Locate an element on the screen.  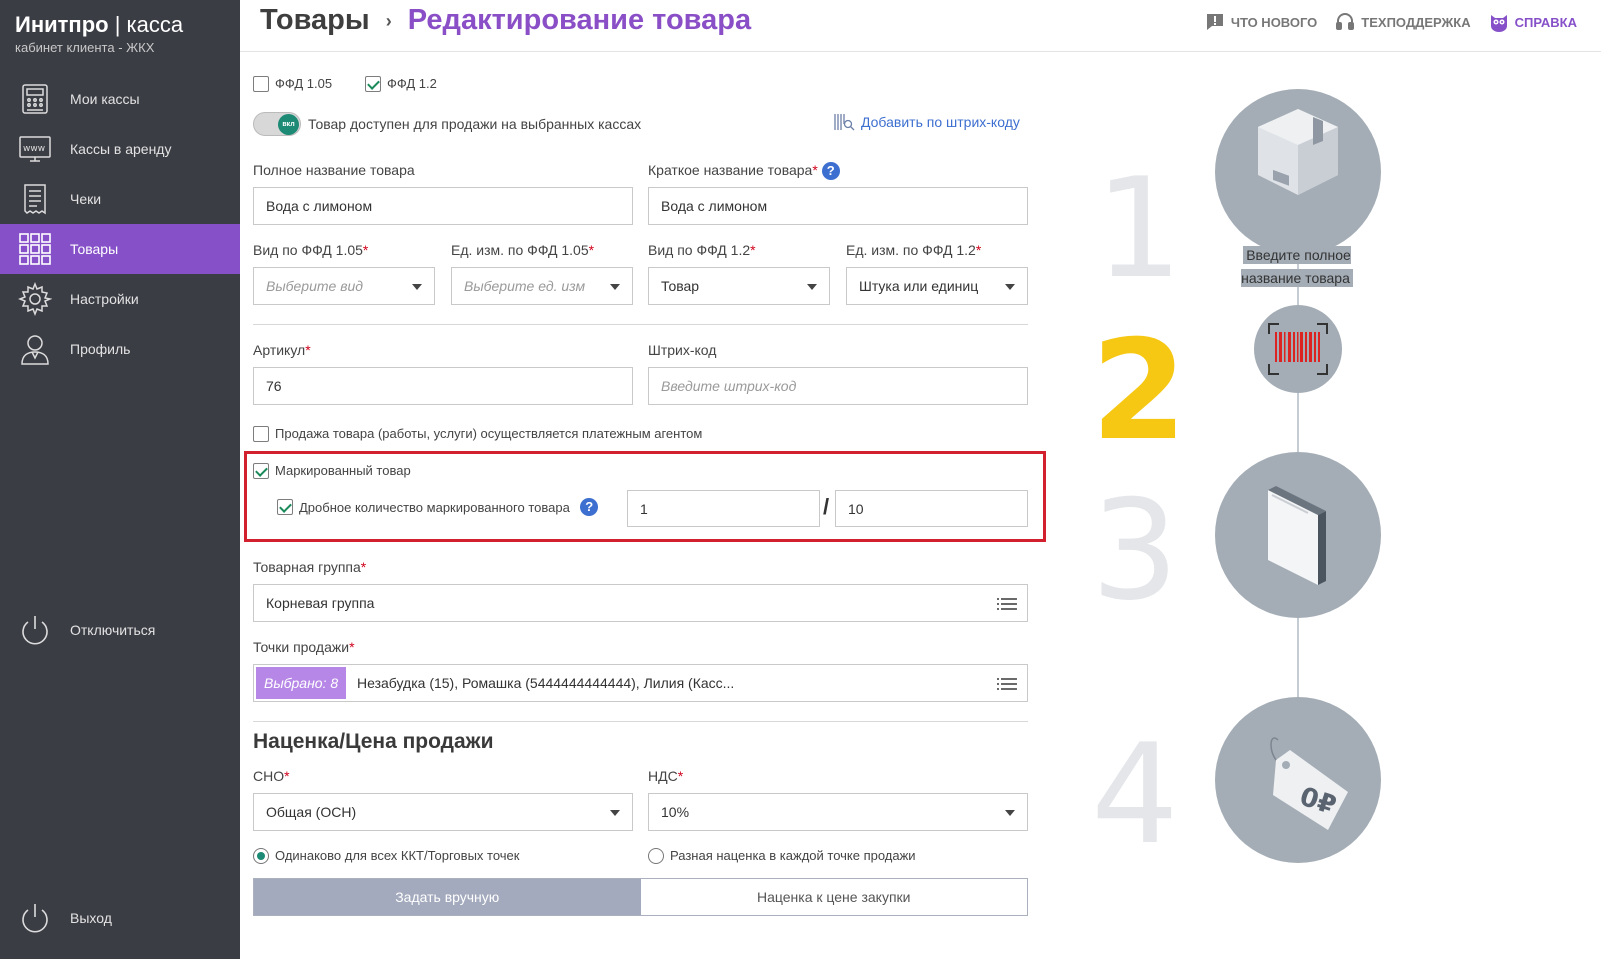
sno-select: Общая (ОСН) is located at coordinates (443, 812).